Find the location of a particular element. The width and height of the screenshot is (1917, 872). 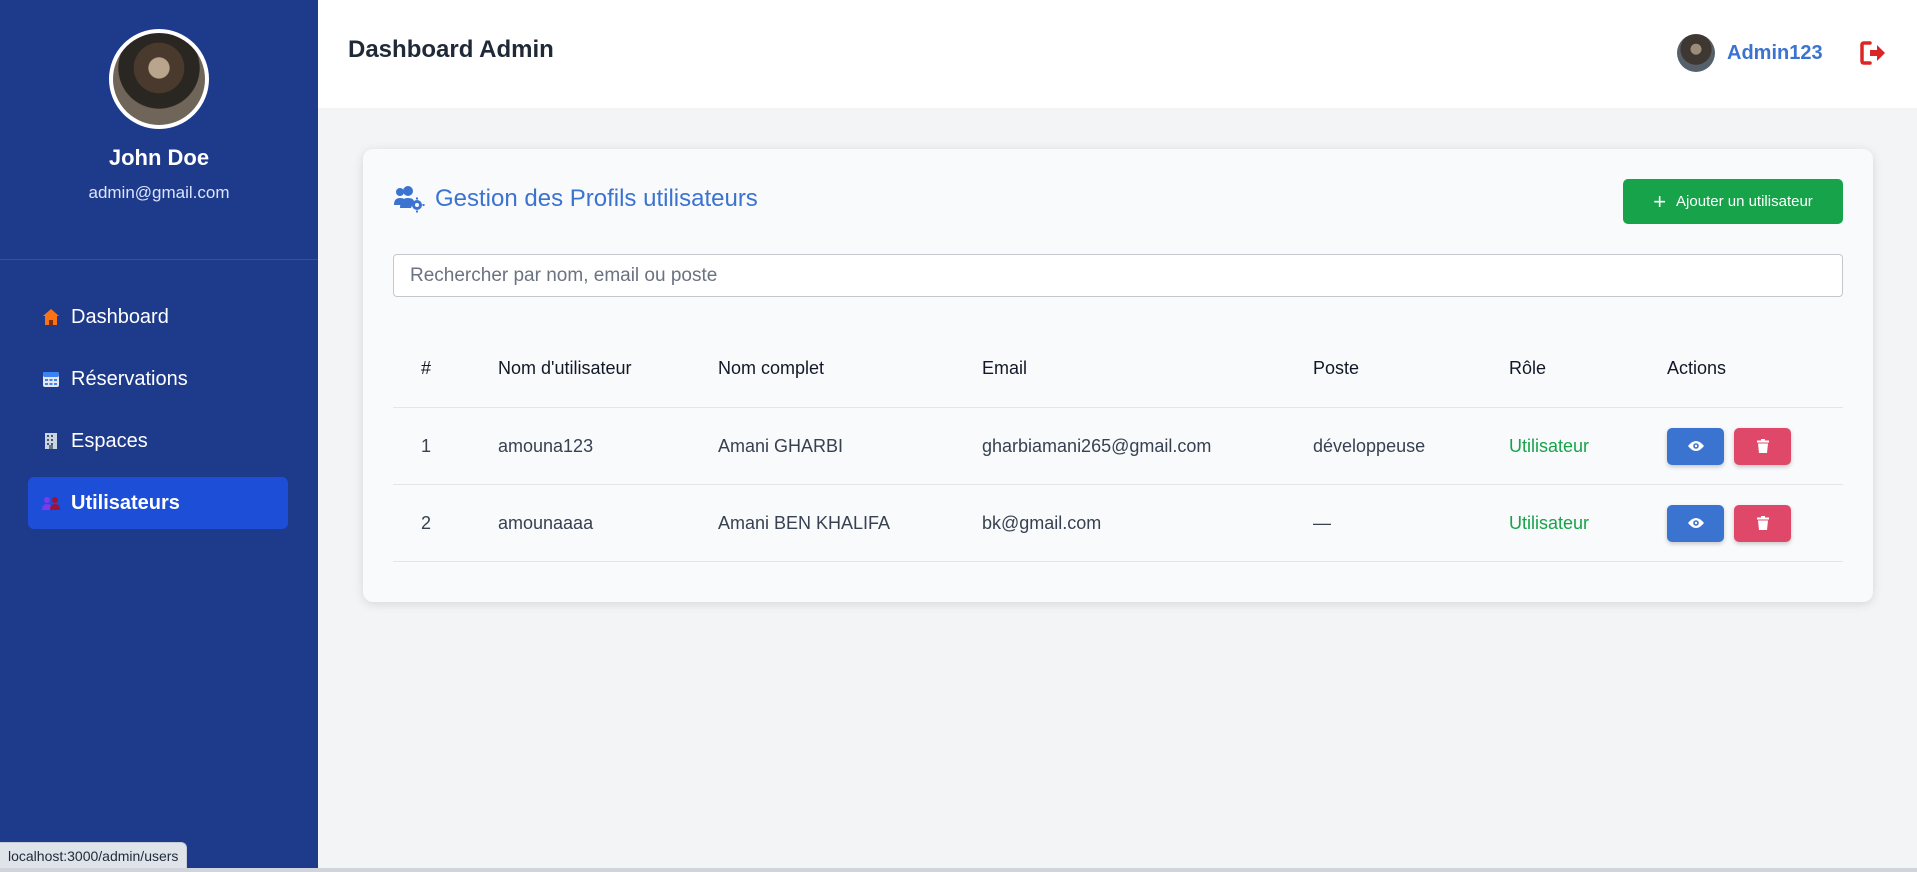

cell-username: amounaaaa is located at coordinates (546, 522).